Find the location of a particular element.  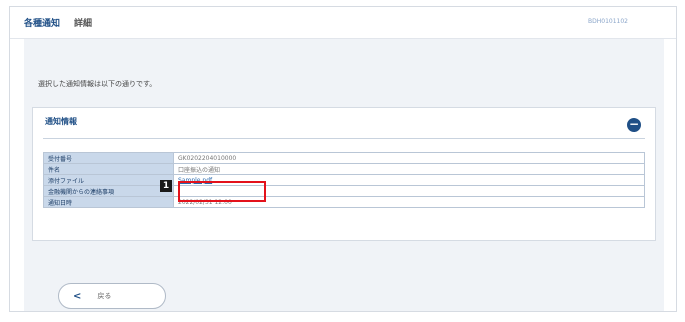

annotation-number-badge: 1 is located at coordinates (166, 186).